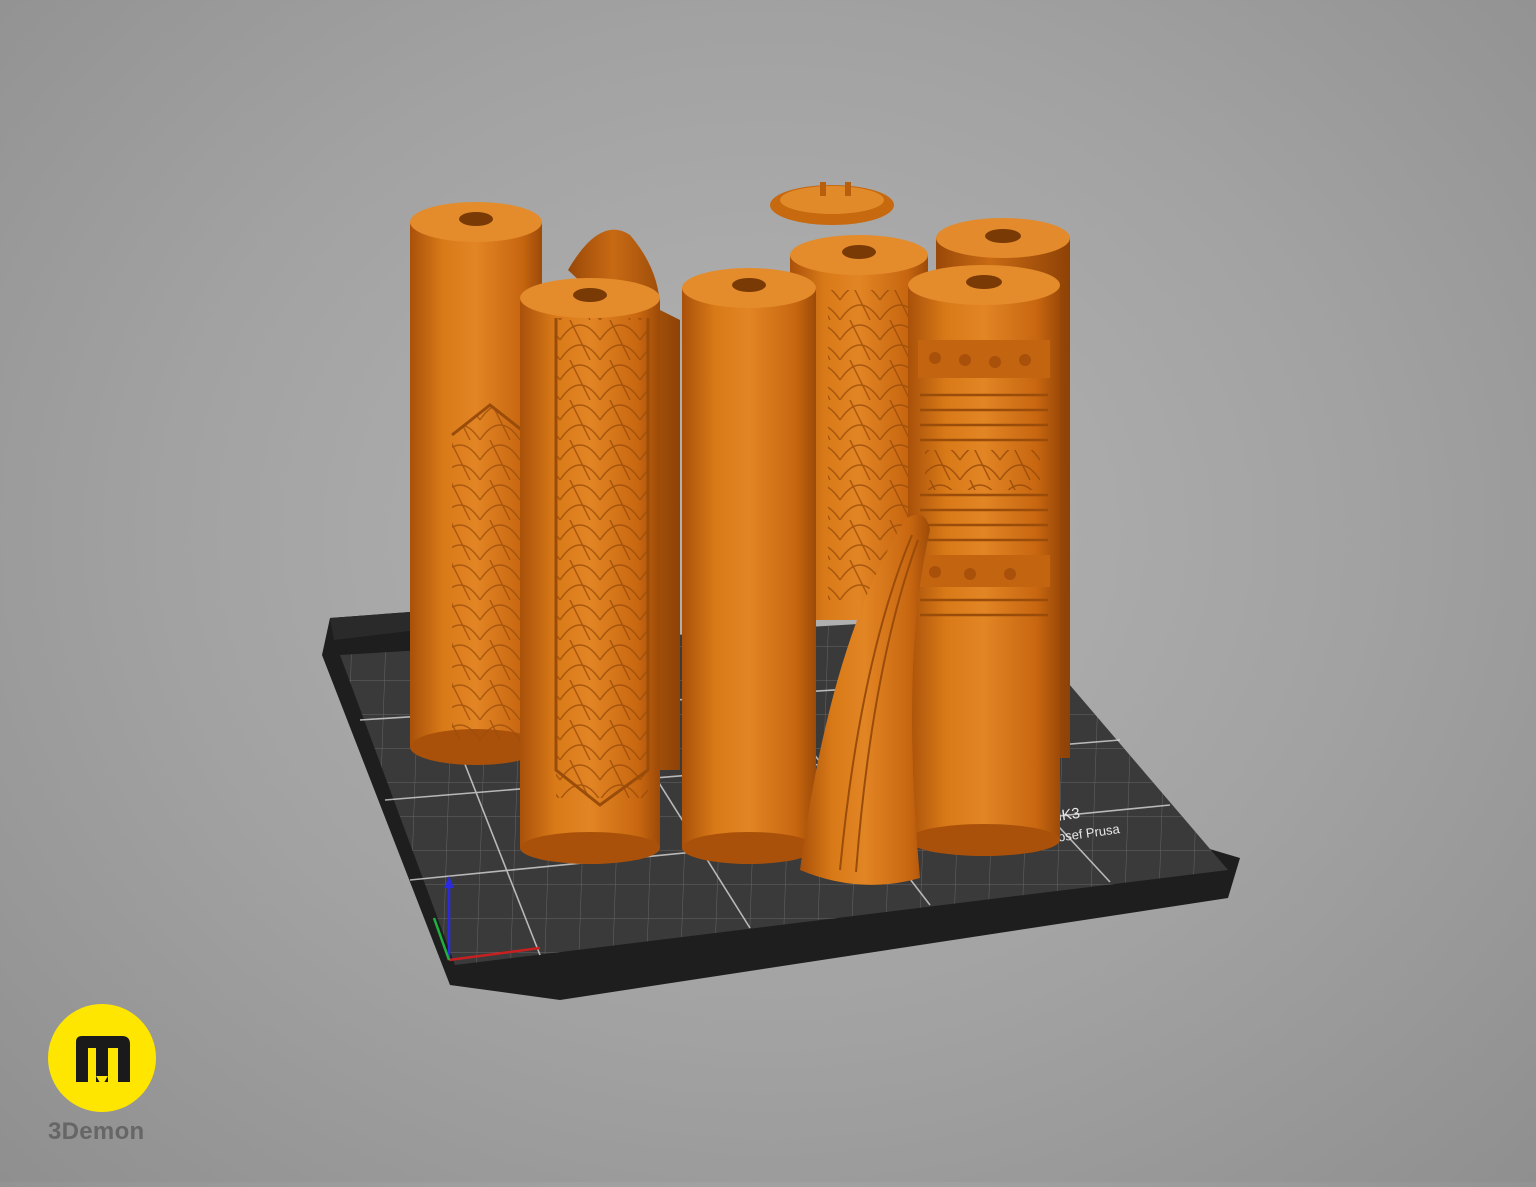  I want to click on cap-disc, so click(832, 203).